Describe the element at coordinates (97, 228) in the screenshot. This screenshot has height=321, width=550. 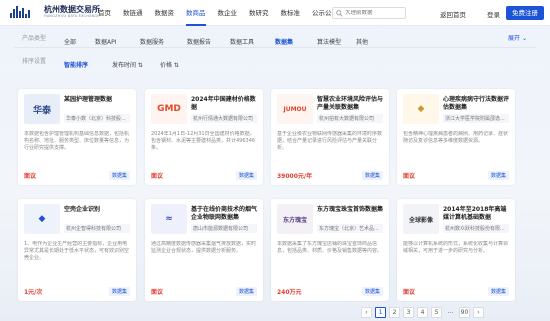
I see `product-company: 杭州企智得科技有限公司` at that location.